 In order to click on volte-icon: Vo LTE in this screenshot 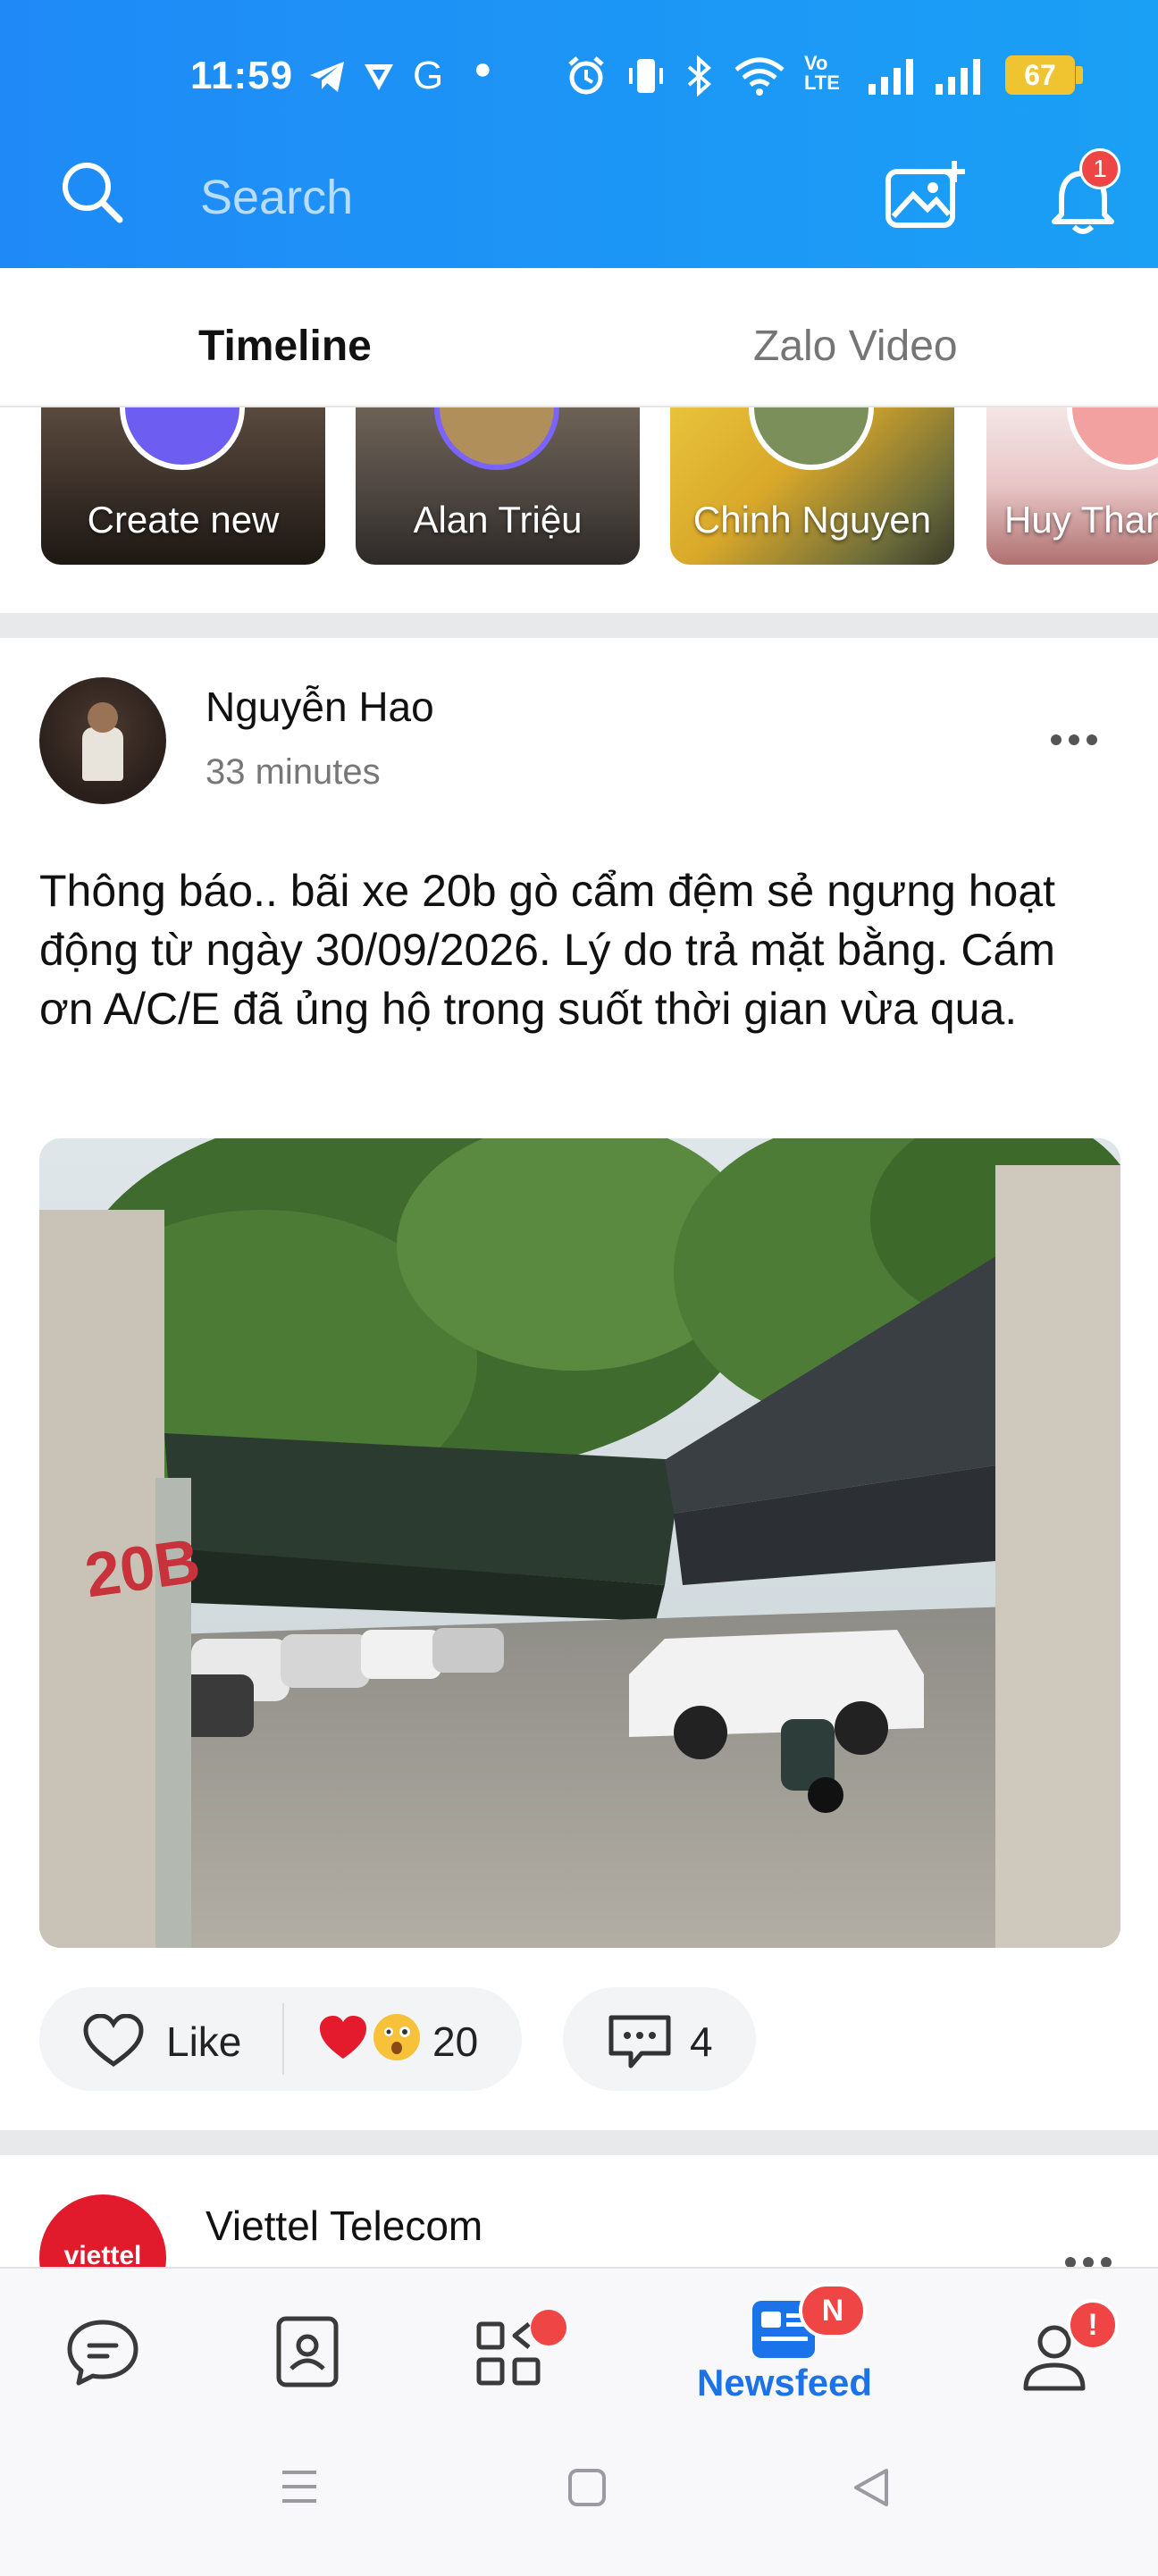, I will do `click(822, 73)`.